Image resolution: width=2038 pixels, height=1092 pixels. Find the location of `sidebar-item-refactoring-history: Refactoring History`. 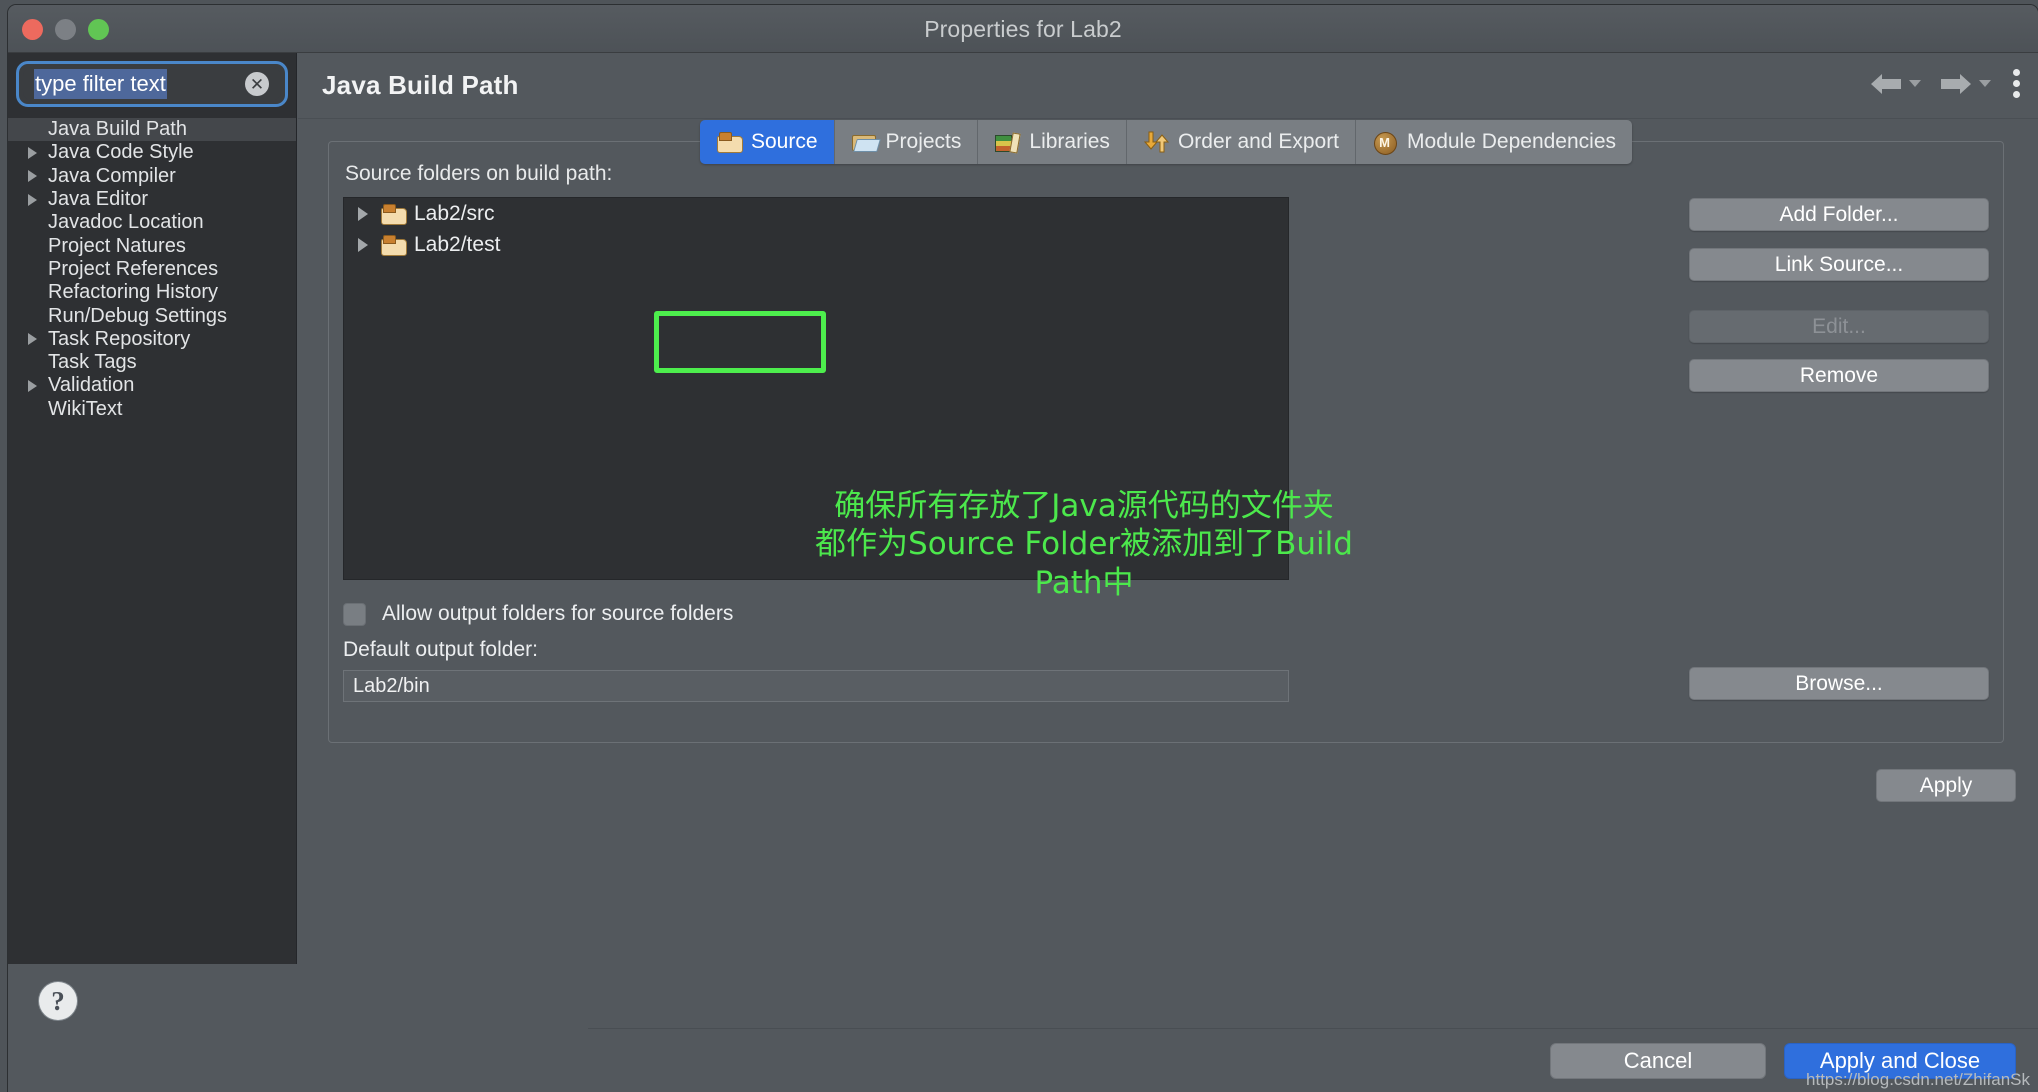

sidebar-item-refactoring-history: Refactoring History is located at coordinates (152, 292).